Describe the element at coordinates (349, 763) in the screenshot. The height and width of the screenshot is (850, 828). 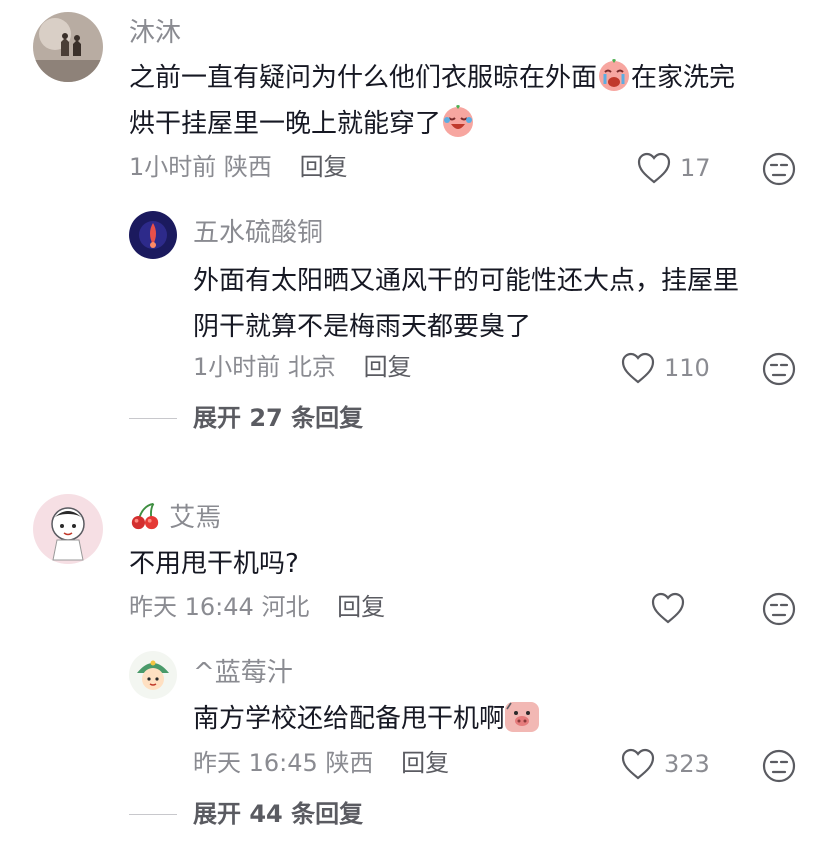
I see `reply-location: 陕西` at that location.